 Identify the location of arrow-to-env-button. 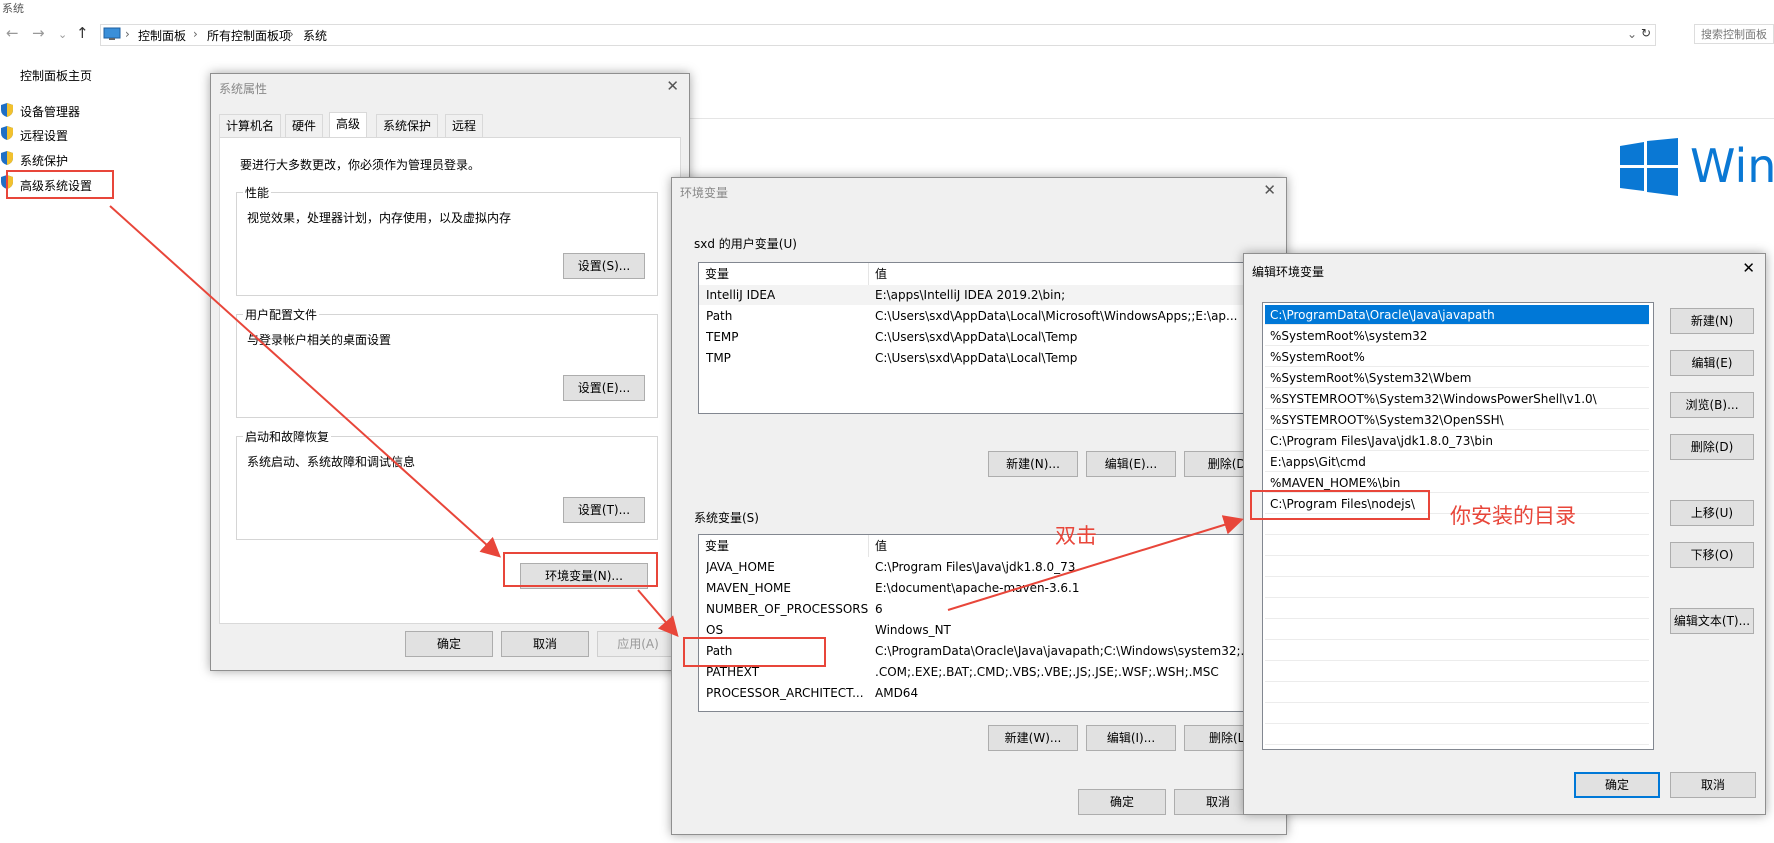
(305, 381).